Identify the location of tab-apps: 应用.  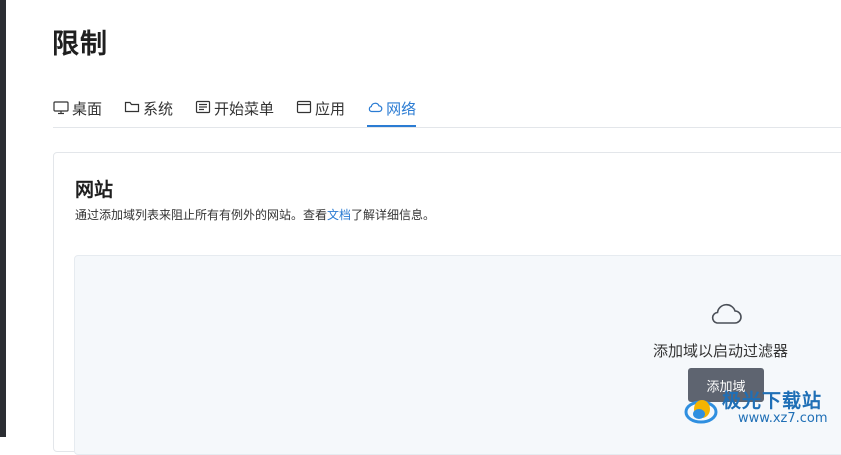
(320, 112).